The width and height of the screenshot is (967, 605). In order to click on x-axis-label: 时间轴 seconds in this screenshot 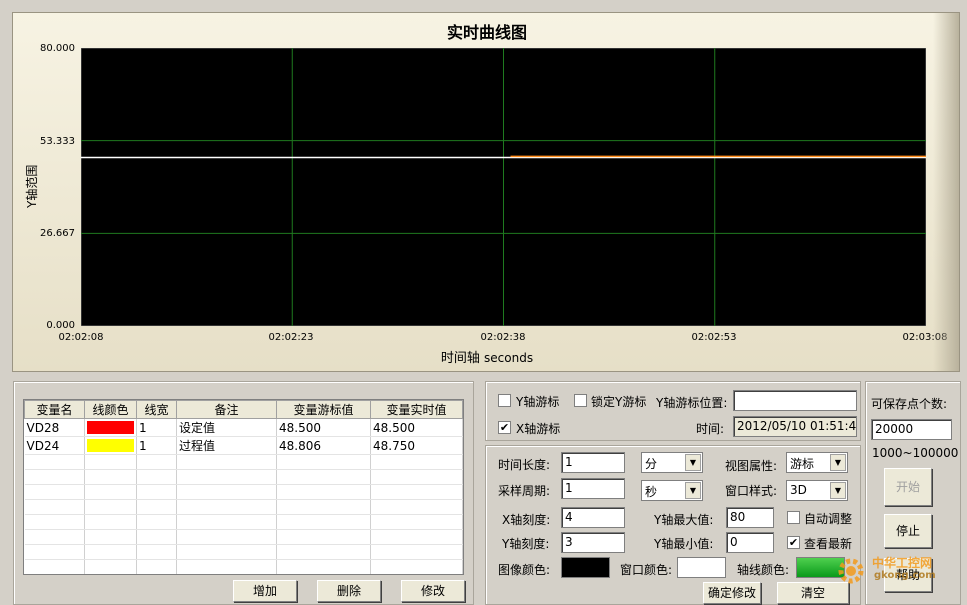, I will do `click(487, 356)`.